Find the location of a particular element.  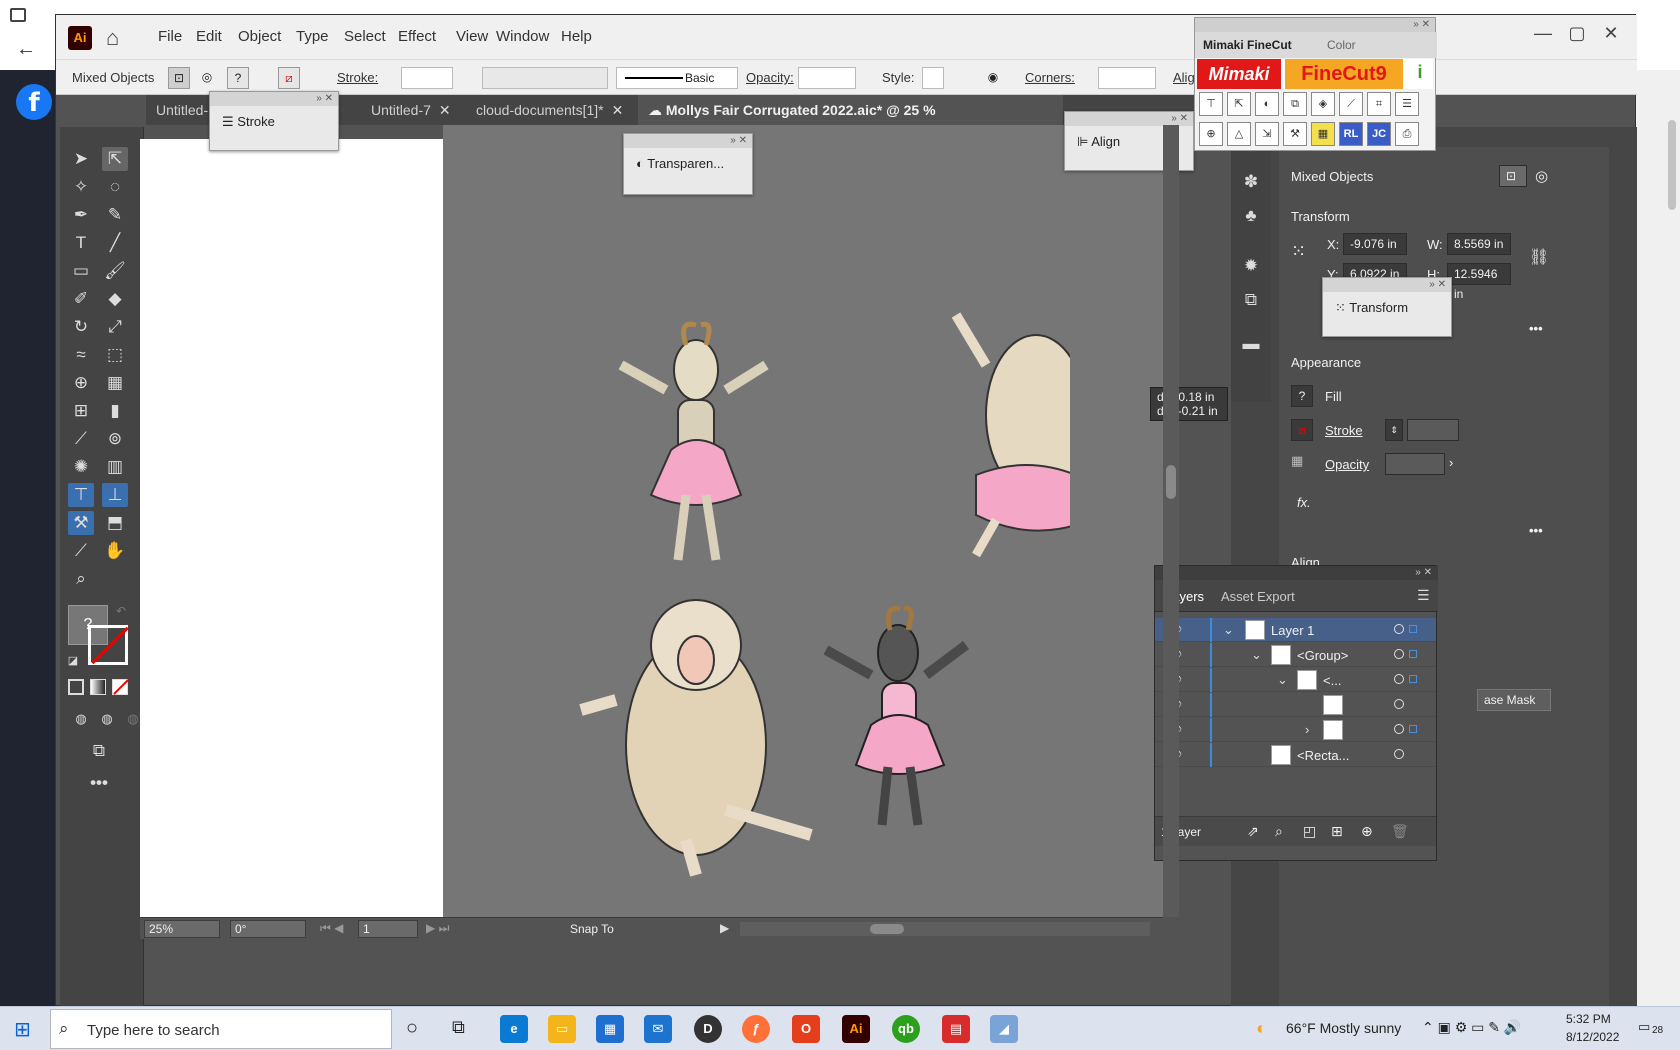

shape-builder-icon: ⊕ is located at coordinates (81, 383).